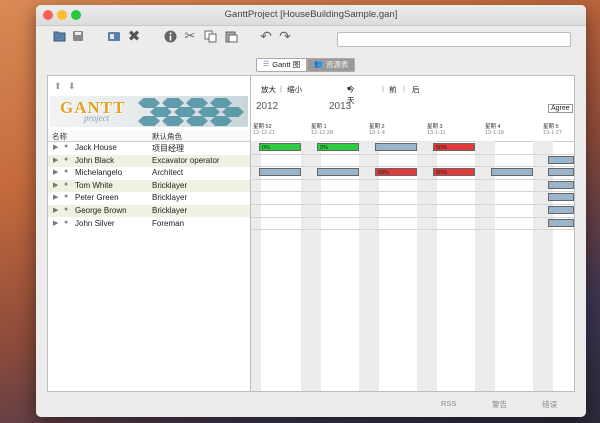  I want to click on table-row: ▶ ● John Black Excavator operator, so click(149, 160).